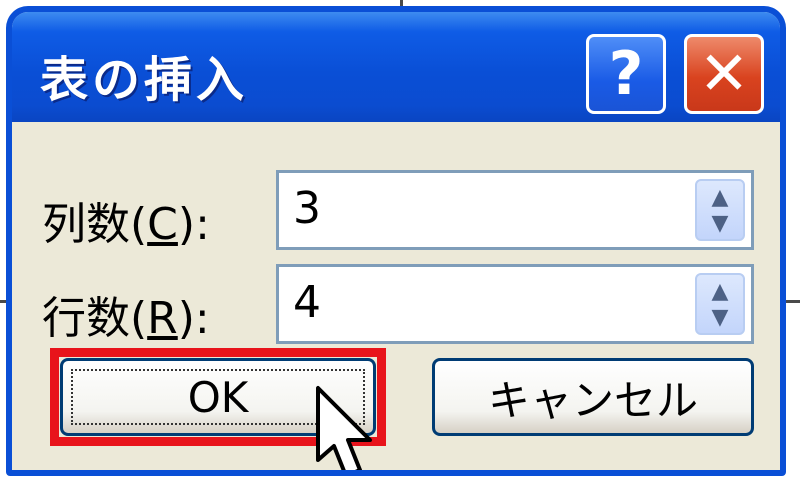 The image size is (800, 486). What do you see at coordinates (344, 428) in the screenshot?
I see `mouse-cursor-icon` at bounding box center [344, 428].